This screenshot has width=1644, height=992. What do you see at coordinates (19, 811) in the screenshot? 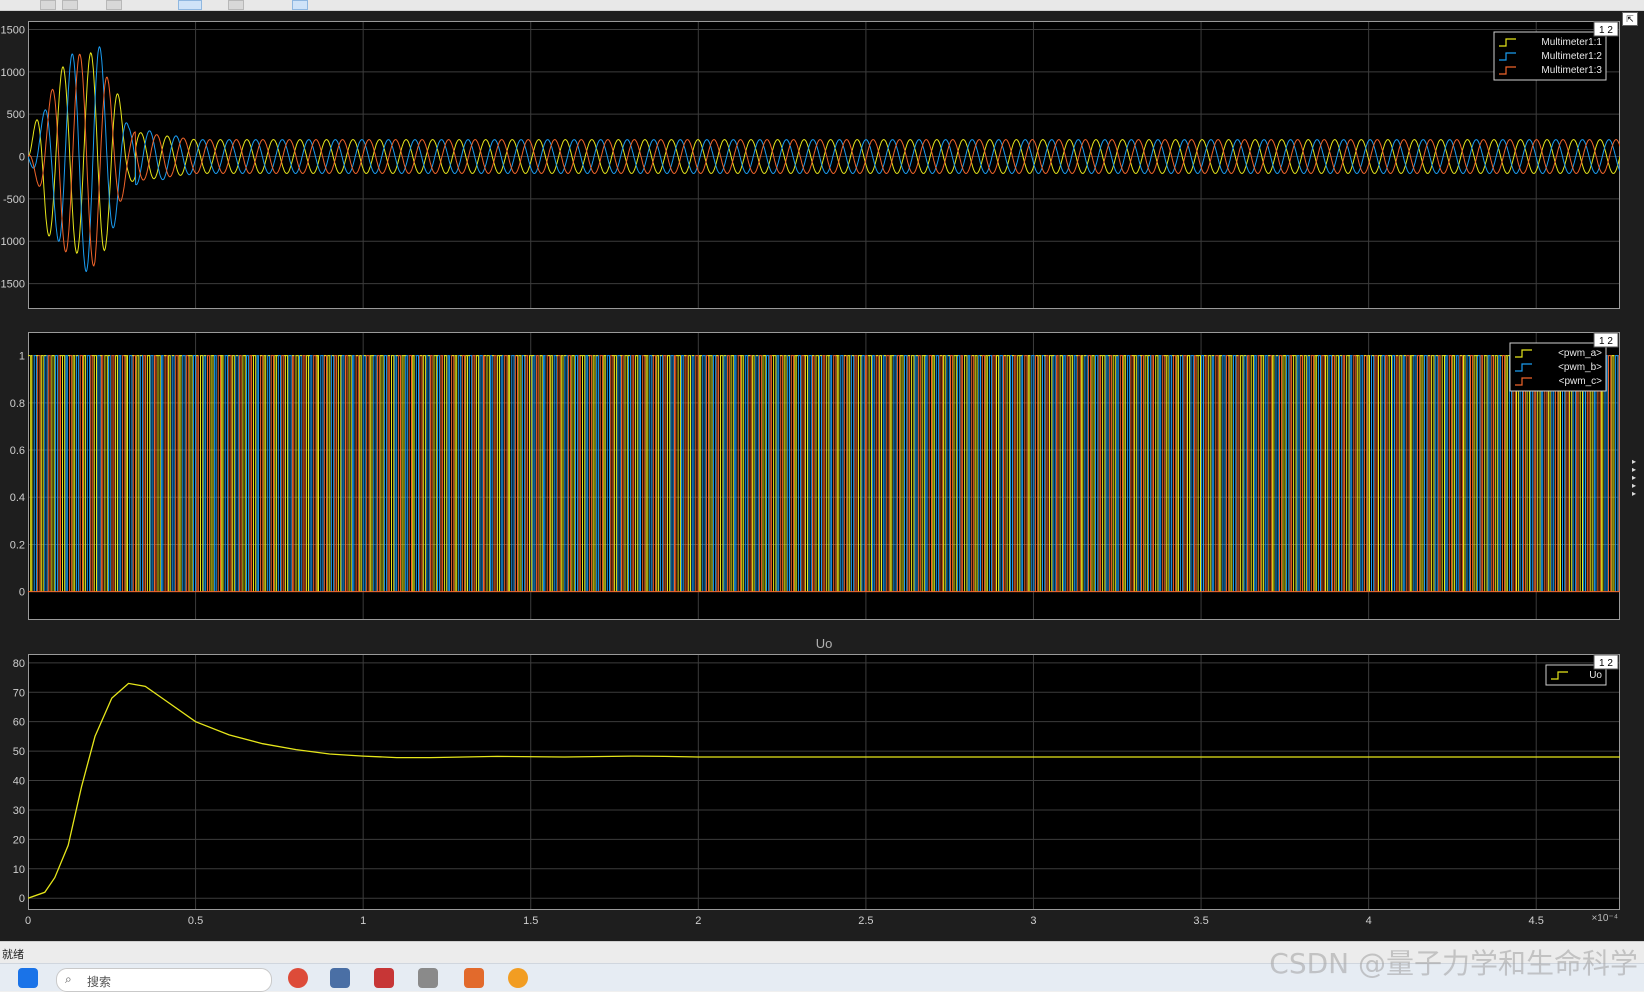
I see `y-tick-label: 30` at bounding box center [19, 811].